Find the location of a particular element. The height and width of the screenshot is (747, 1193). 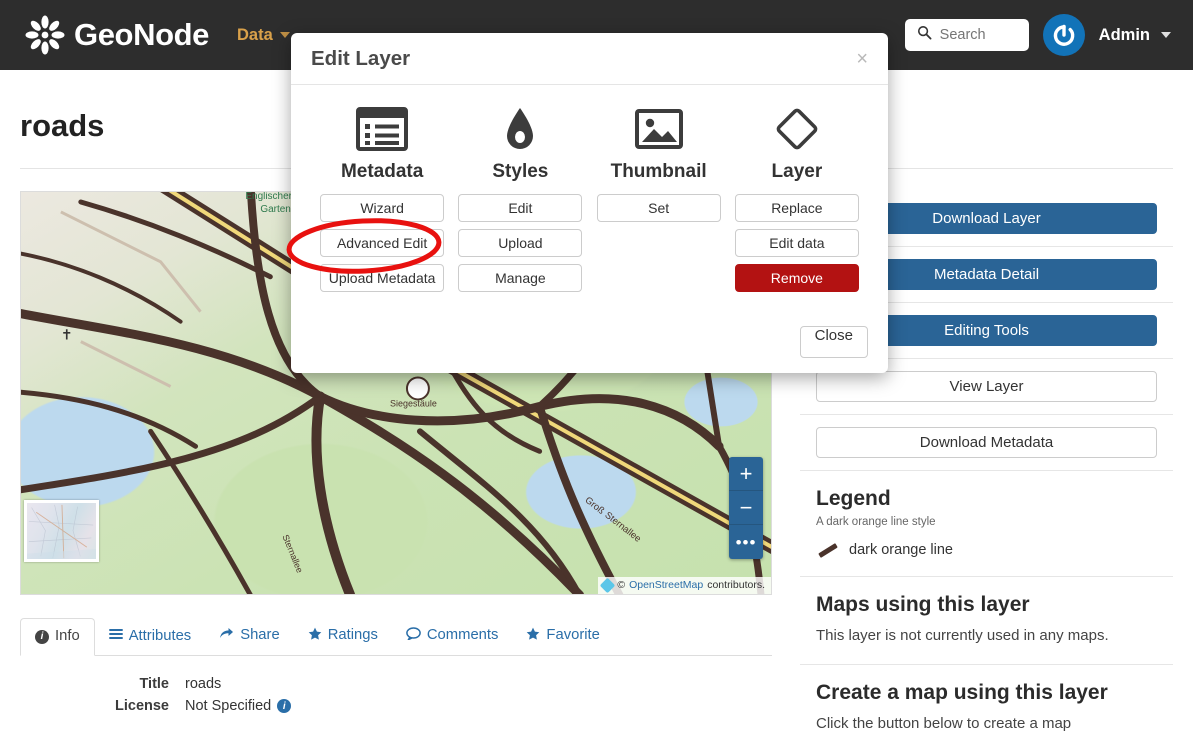

modal-footer: Close is located at coordinates (589, 342).